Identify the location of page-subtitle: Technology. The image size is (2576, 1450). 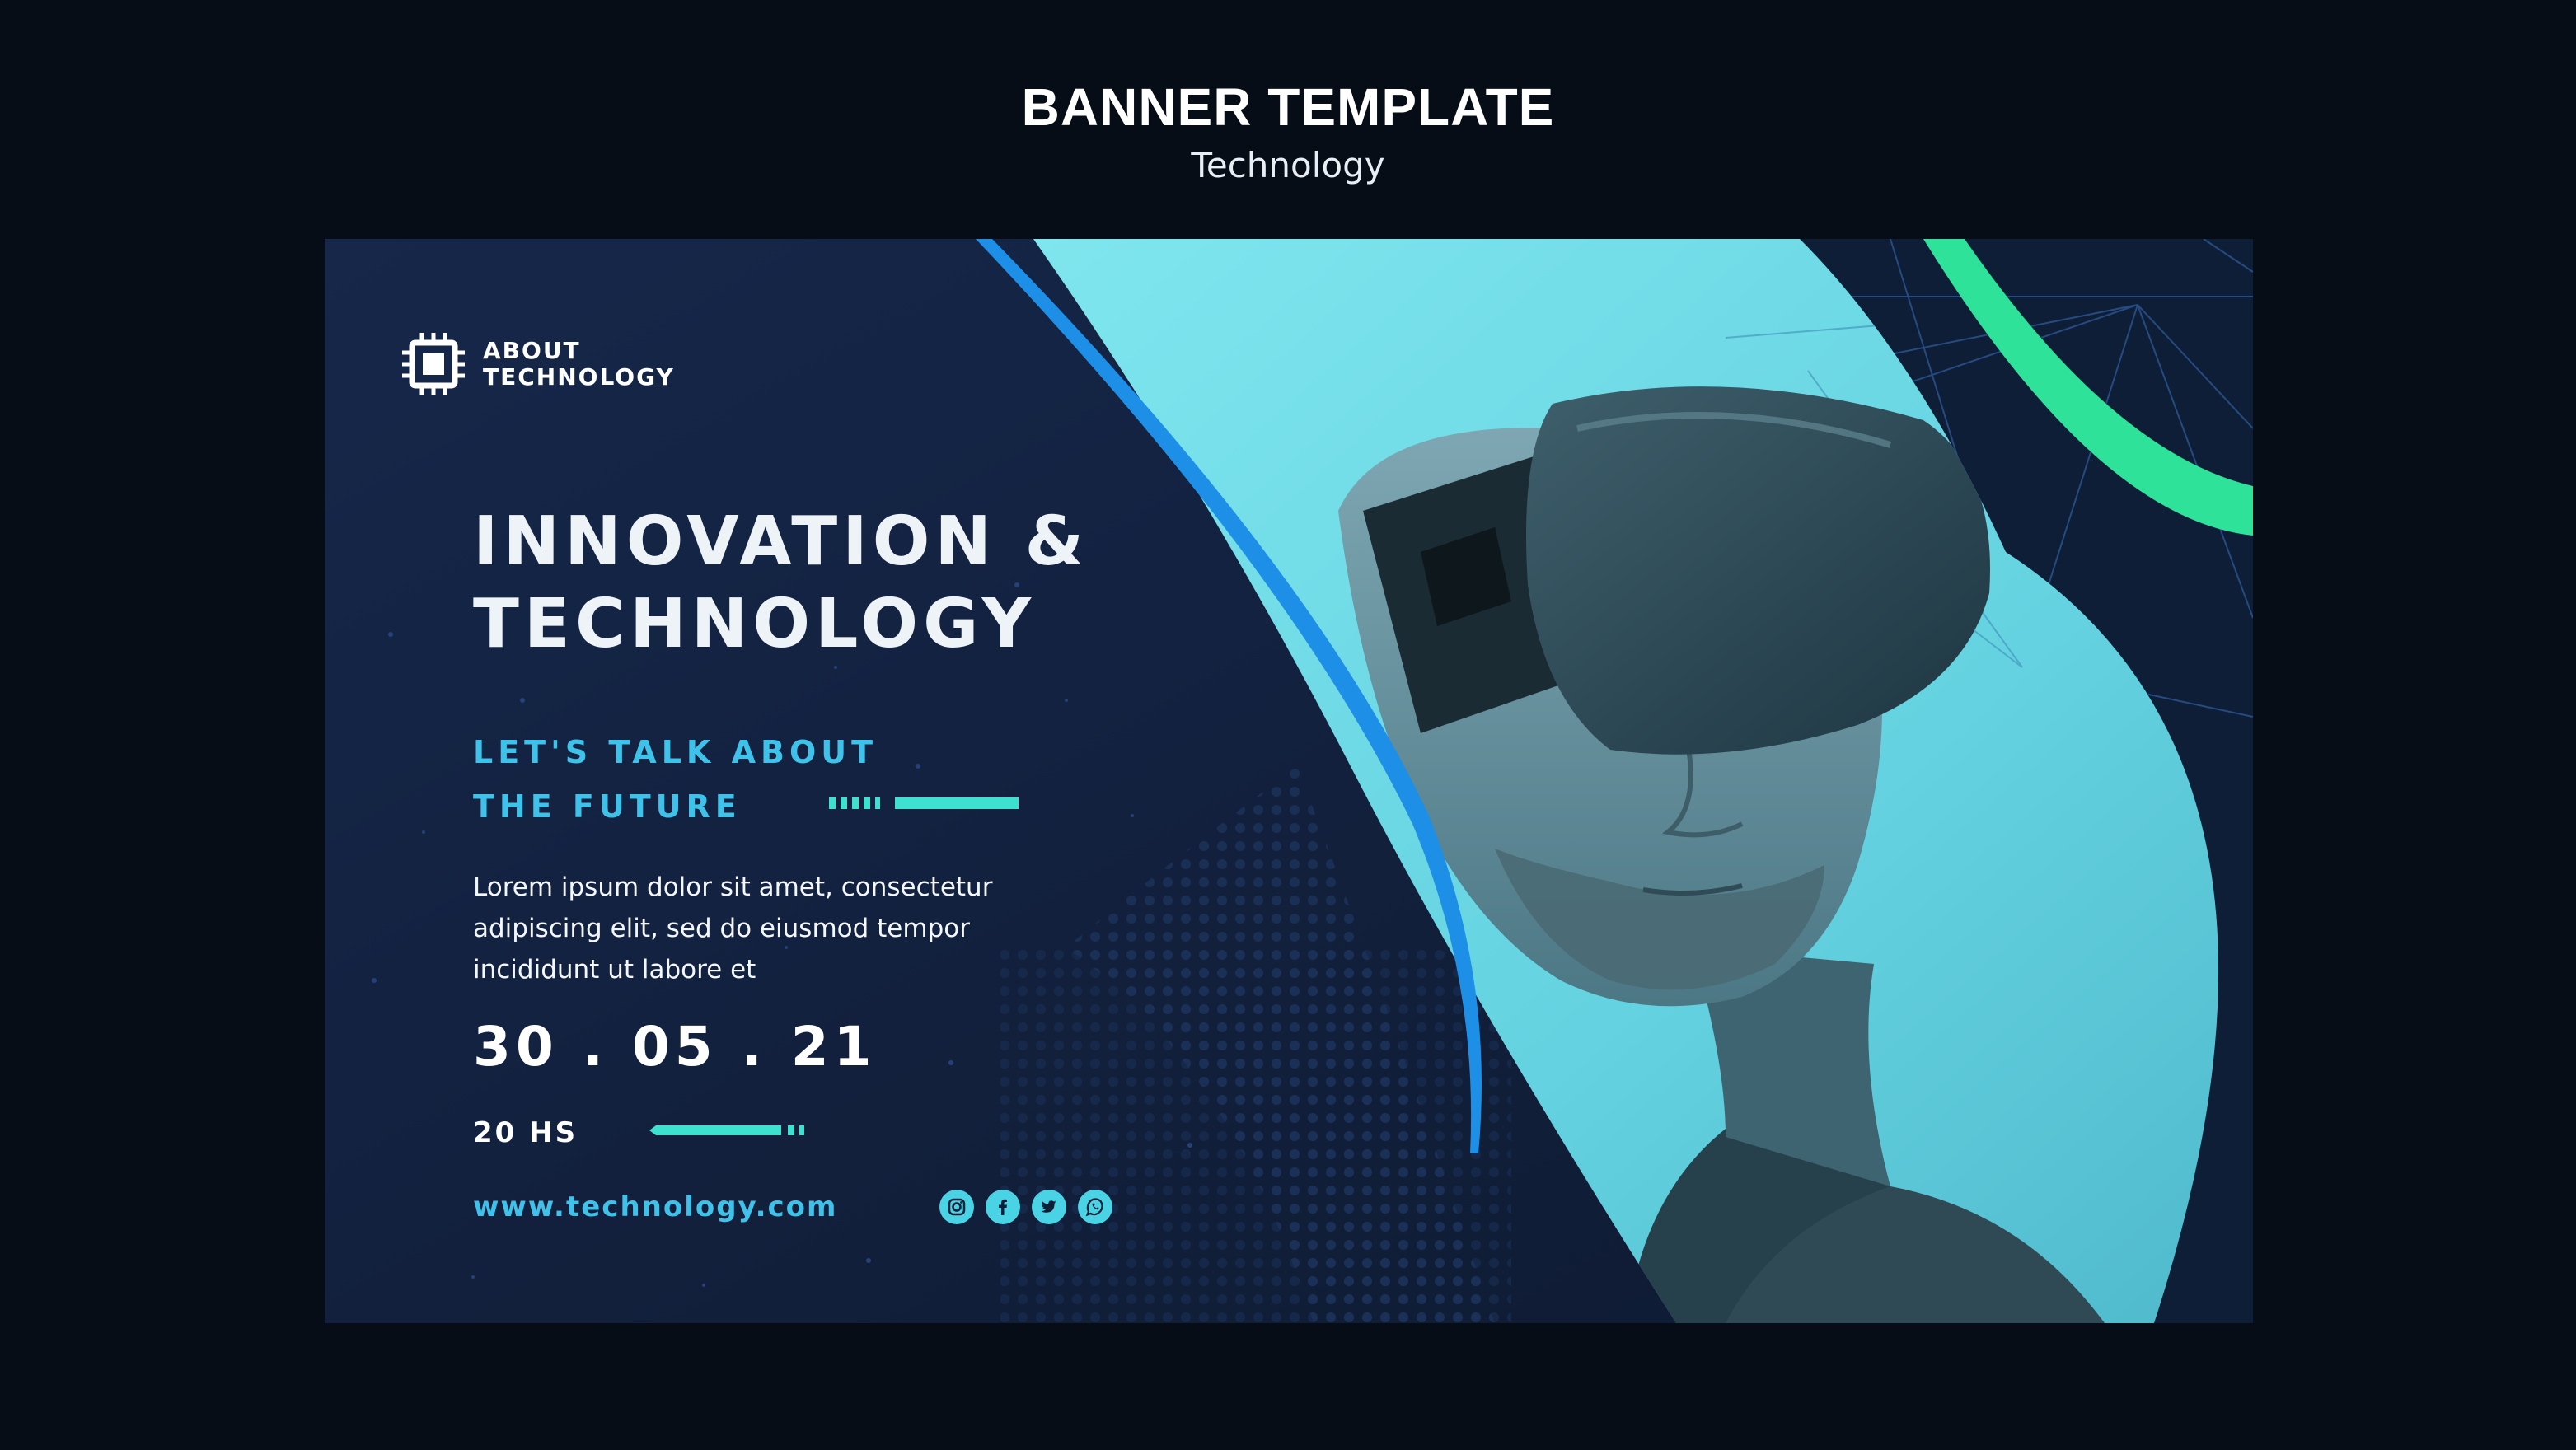
(1288, 165).